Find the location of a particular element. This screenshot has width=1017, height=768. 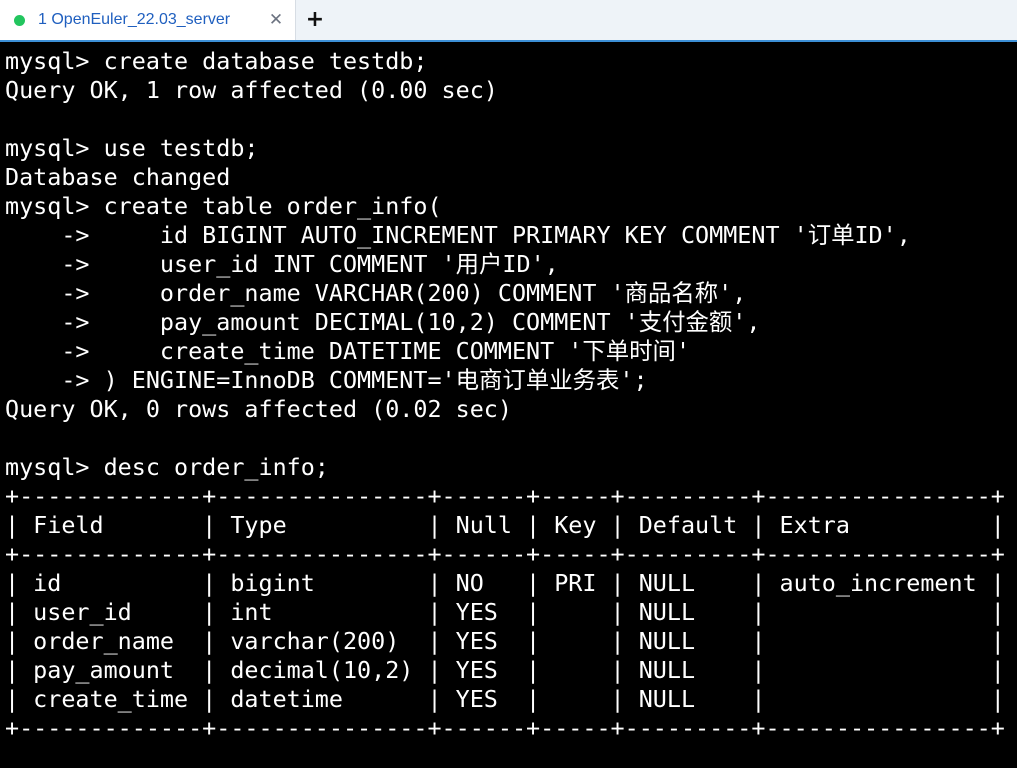

terminal-line: mysql> create table order_info( is located at coordinates (223, 206).